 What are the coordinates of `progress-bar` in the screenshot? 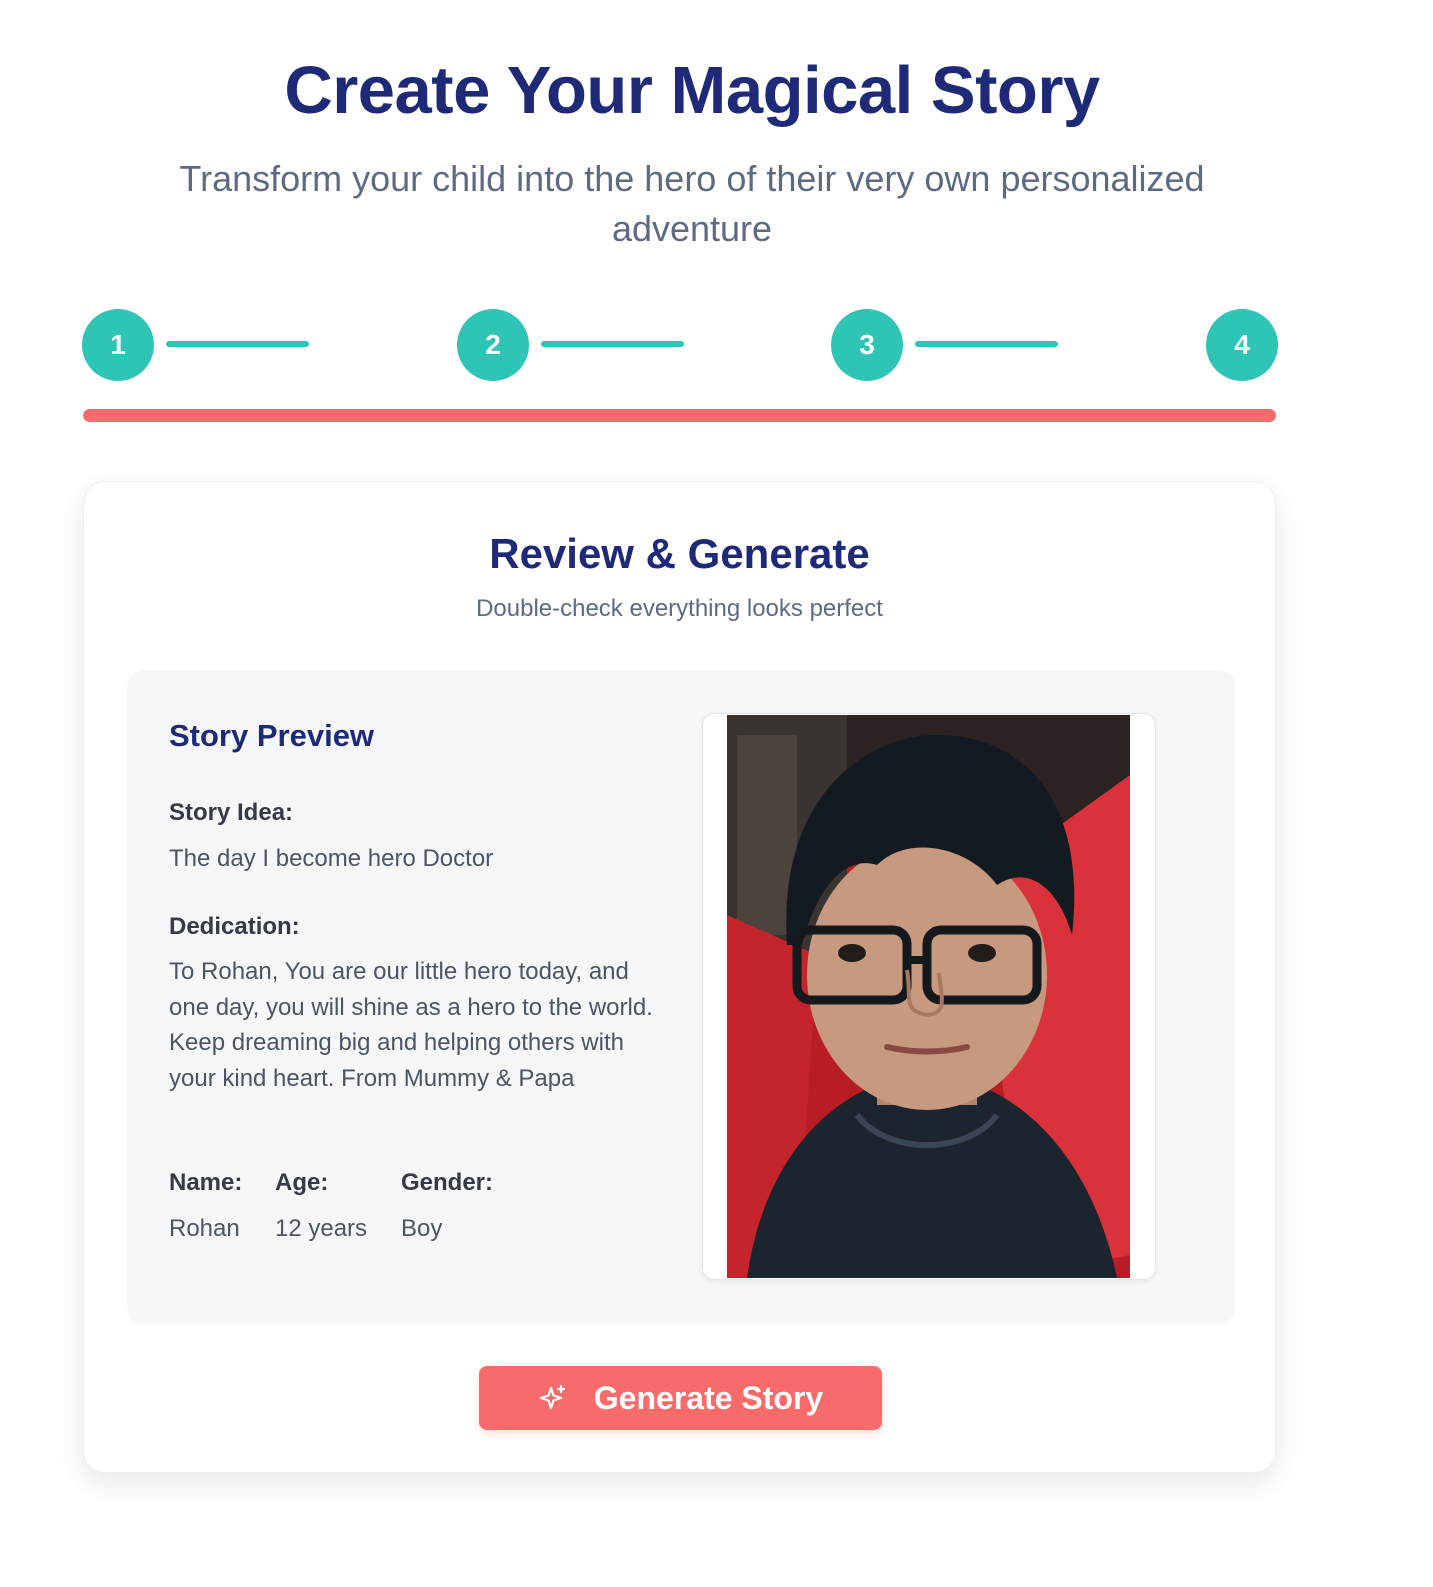 It's located at (679, 415).